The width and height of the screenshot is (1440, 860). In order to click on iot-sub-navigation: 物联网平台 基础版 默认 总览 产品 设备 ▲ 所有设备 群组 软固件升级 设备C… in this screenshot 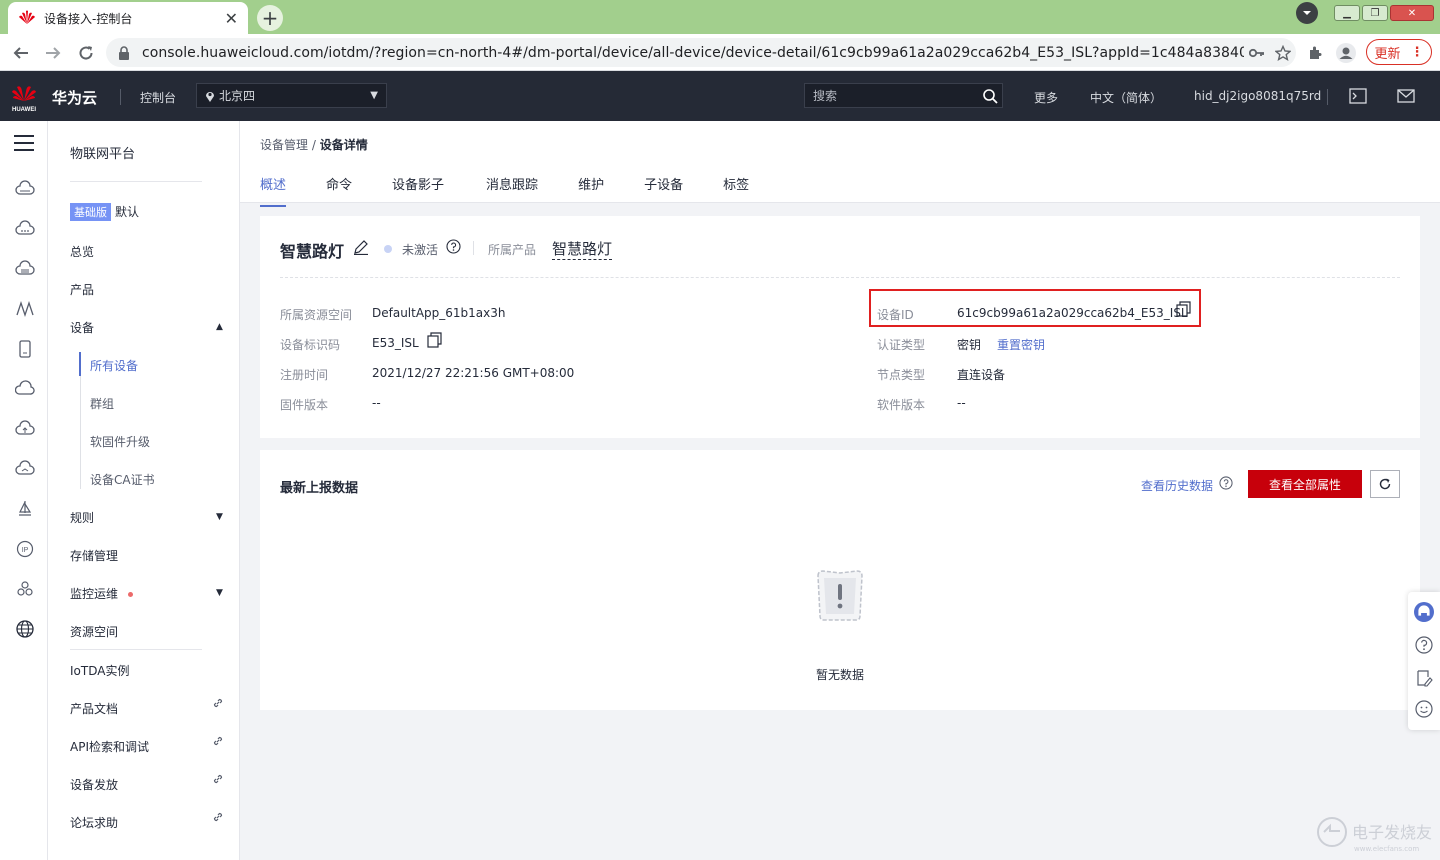, I will do `click(144, 490)`.